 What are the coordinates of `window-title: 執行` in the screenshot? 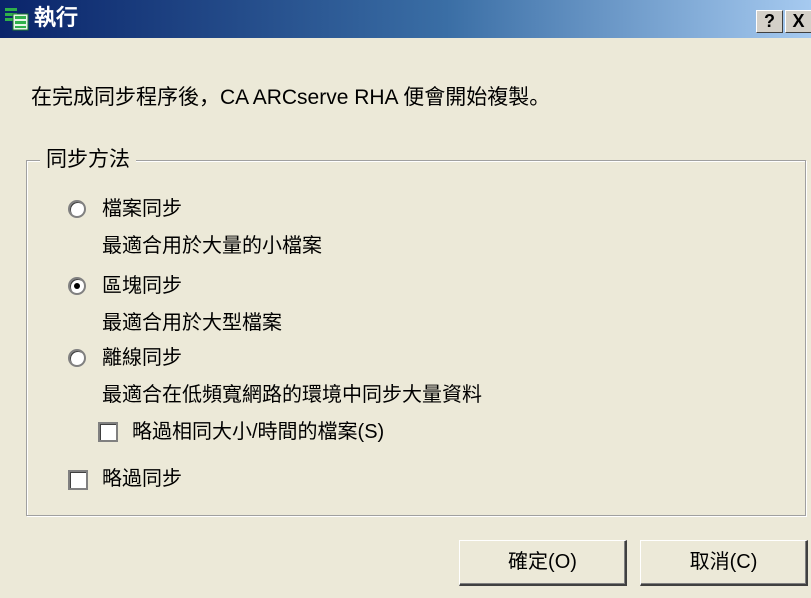 It's located at (56, 17).